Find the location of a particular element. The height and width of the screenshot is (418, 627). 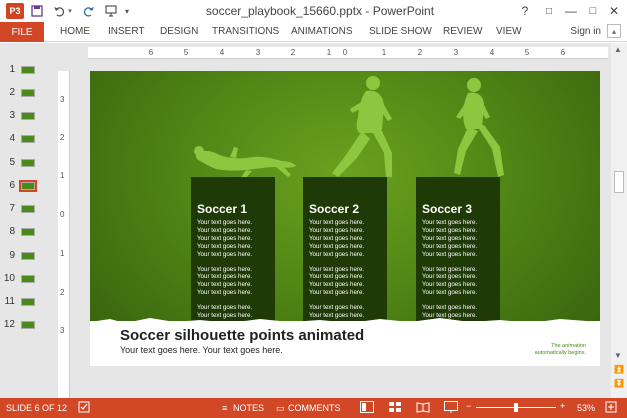

slide-sorter-icon is located at coordinates (395, 408).